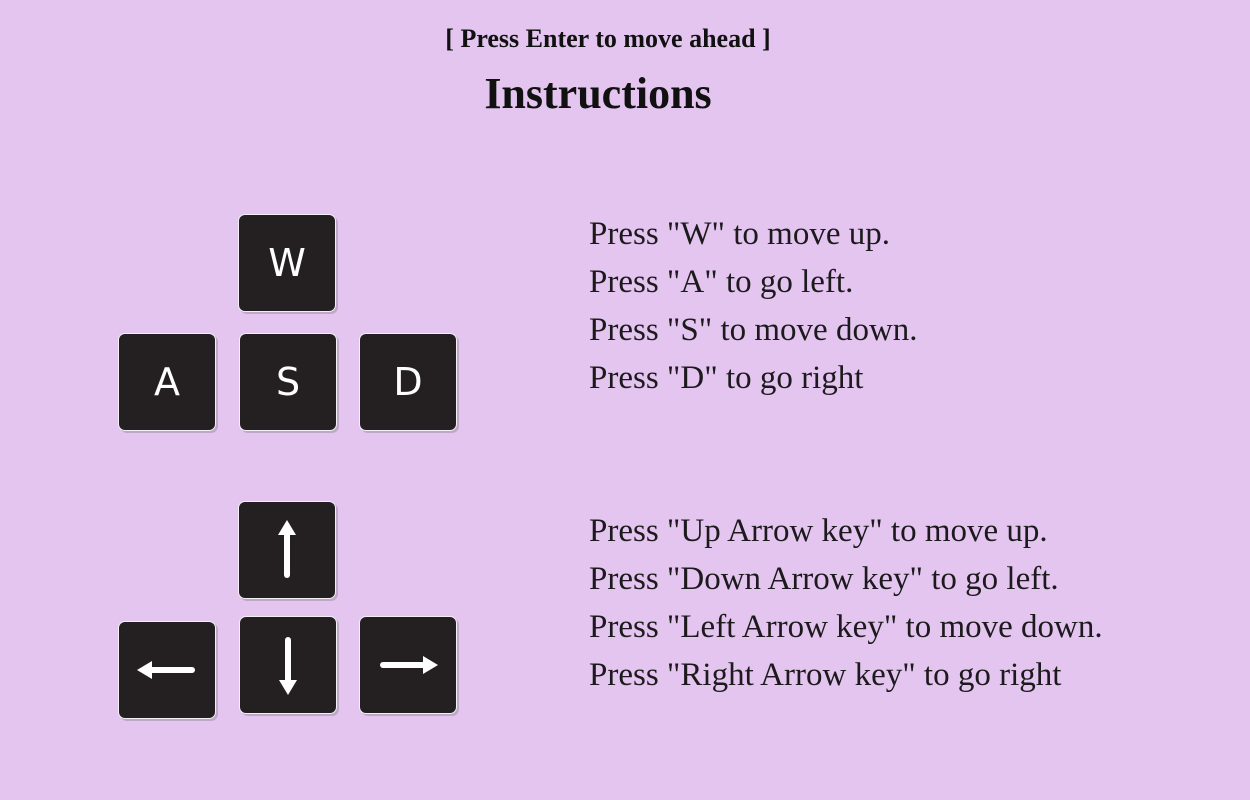 This screenshot has width=1250, height=800. I want to click on key-d: D, so click(408, 382).